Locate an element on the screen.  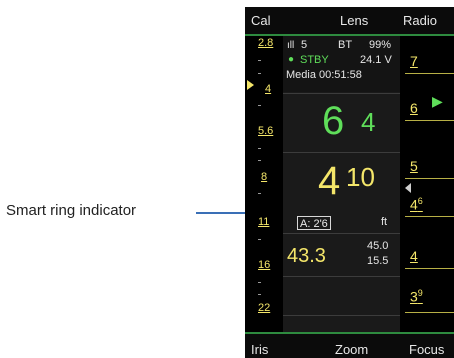
iris-position-caret-icon is located at coordinates (250, 85).